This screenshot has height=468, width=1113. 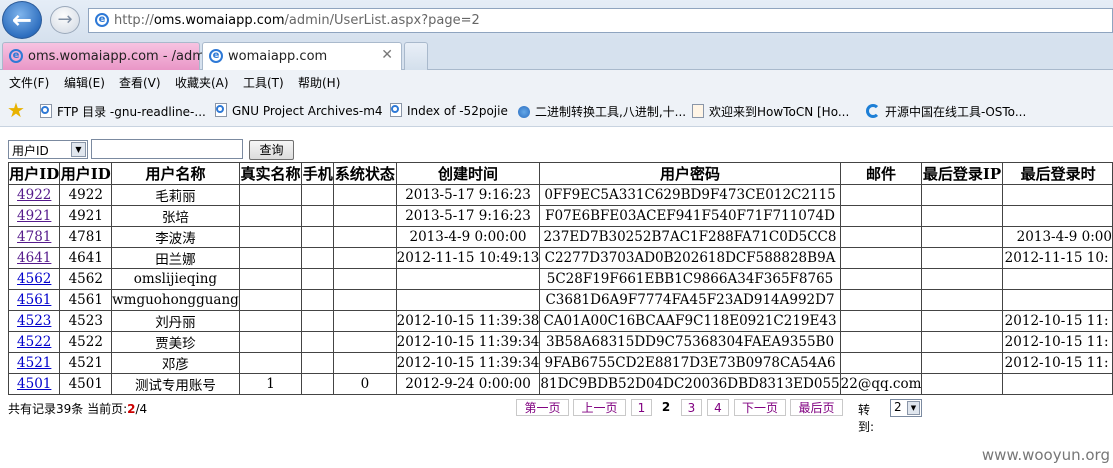 I want to click on user-detail-link: 4522, so click(x=34, y=342).